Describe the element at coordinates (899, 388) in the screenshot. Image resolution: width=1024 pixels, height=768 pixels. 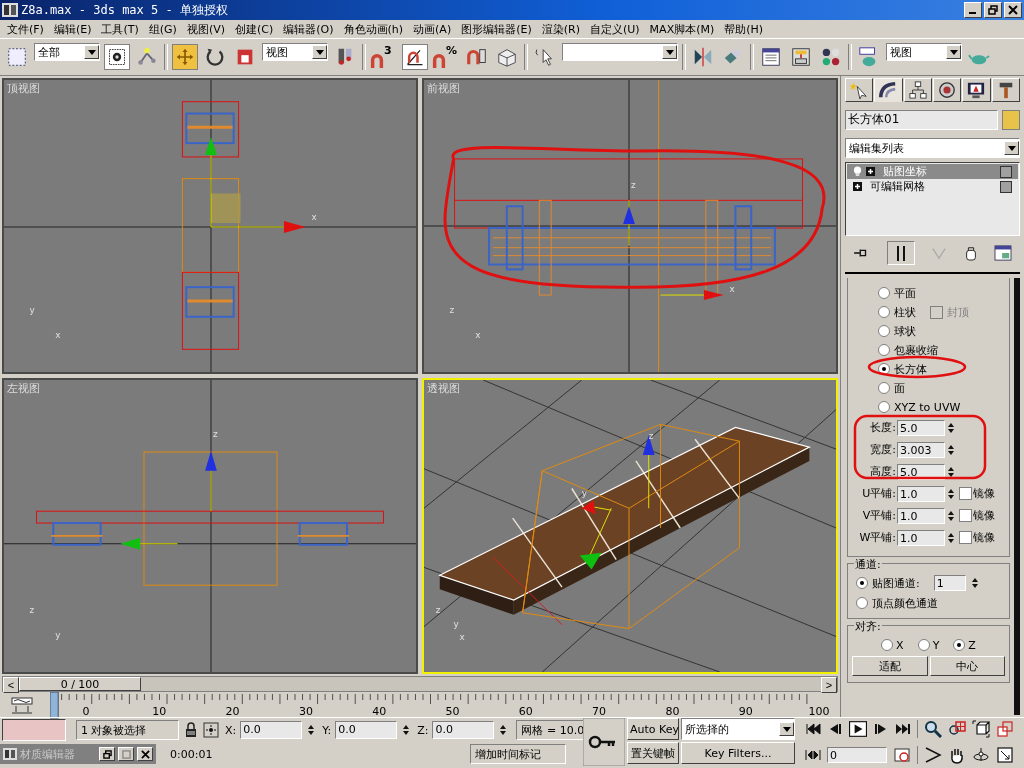
I see `radio-label: 面` at that location.